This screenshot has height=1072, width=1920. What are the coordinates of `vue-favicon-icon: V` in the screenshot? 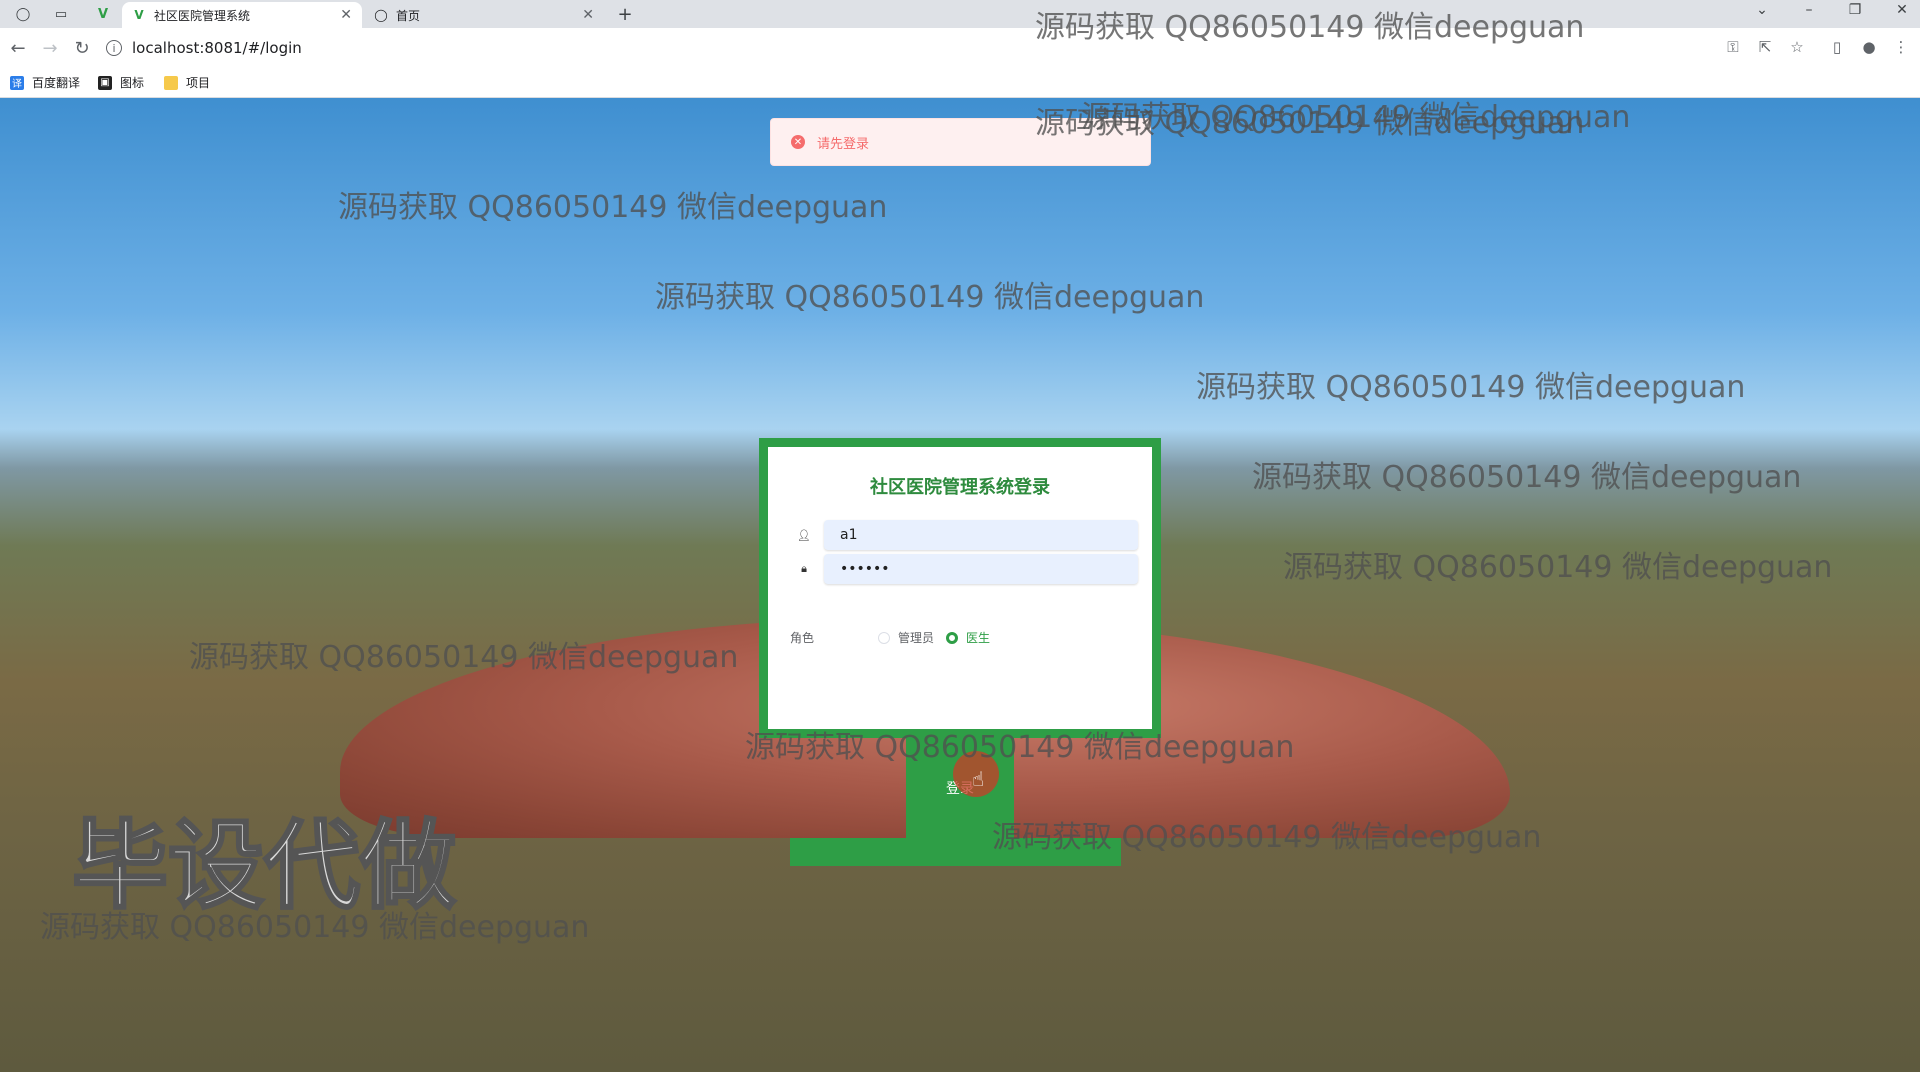 It's located at (139, 15).